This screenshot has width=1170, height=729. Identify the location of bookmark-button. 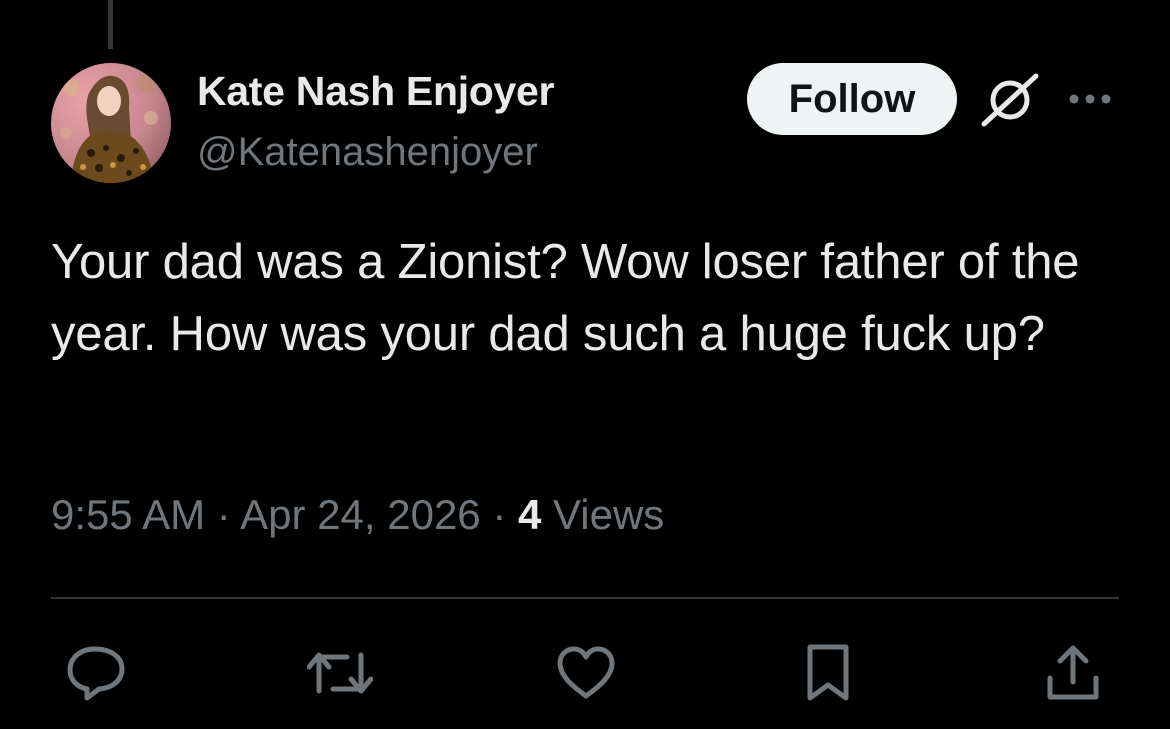
(828, 673).